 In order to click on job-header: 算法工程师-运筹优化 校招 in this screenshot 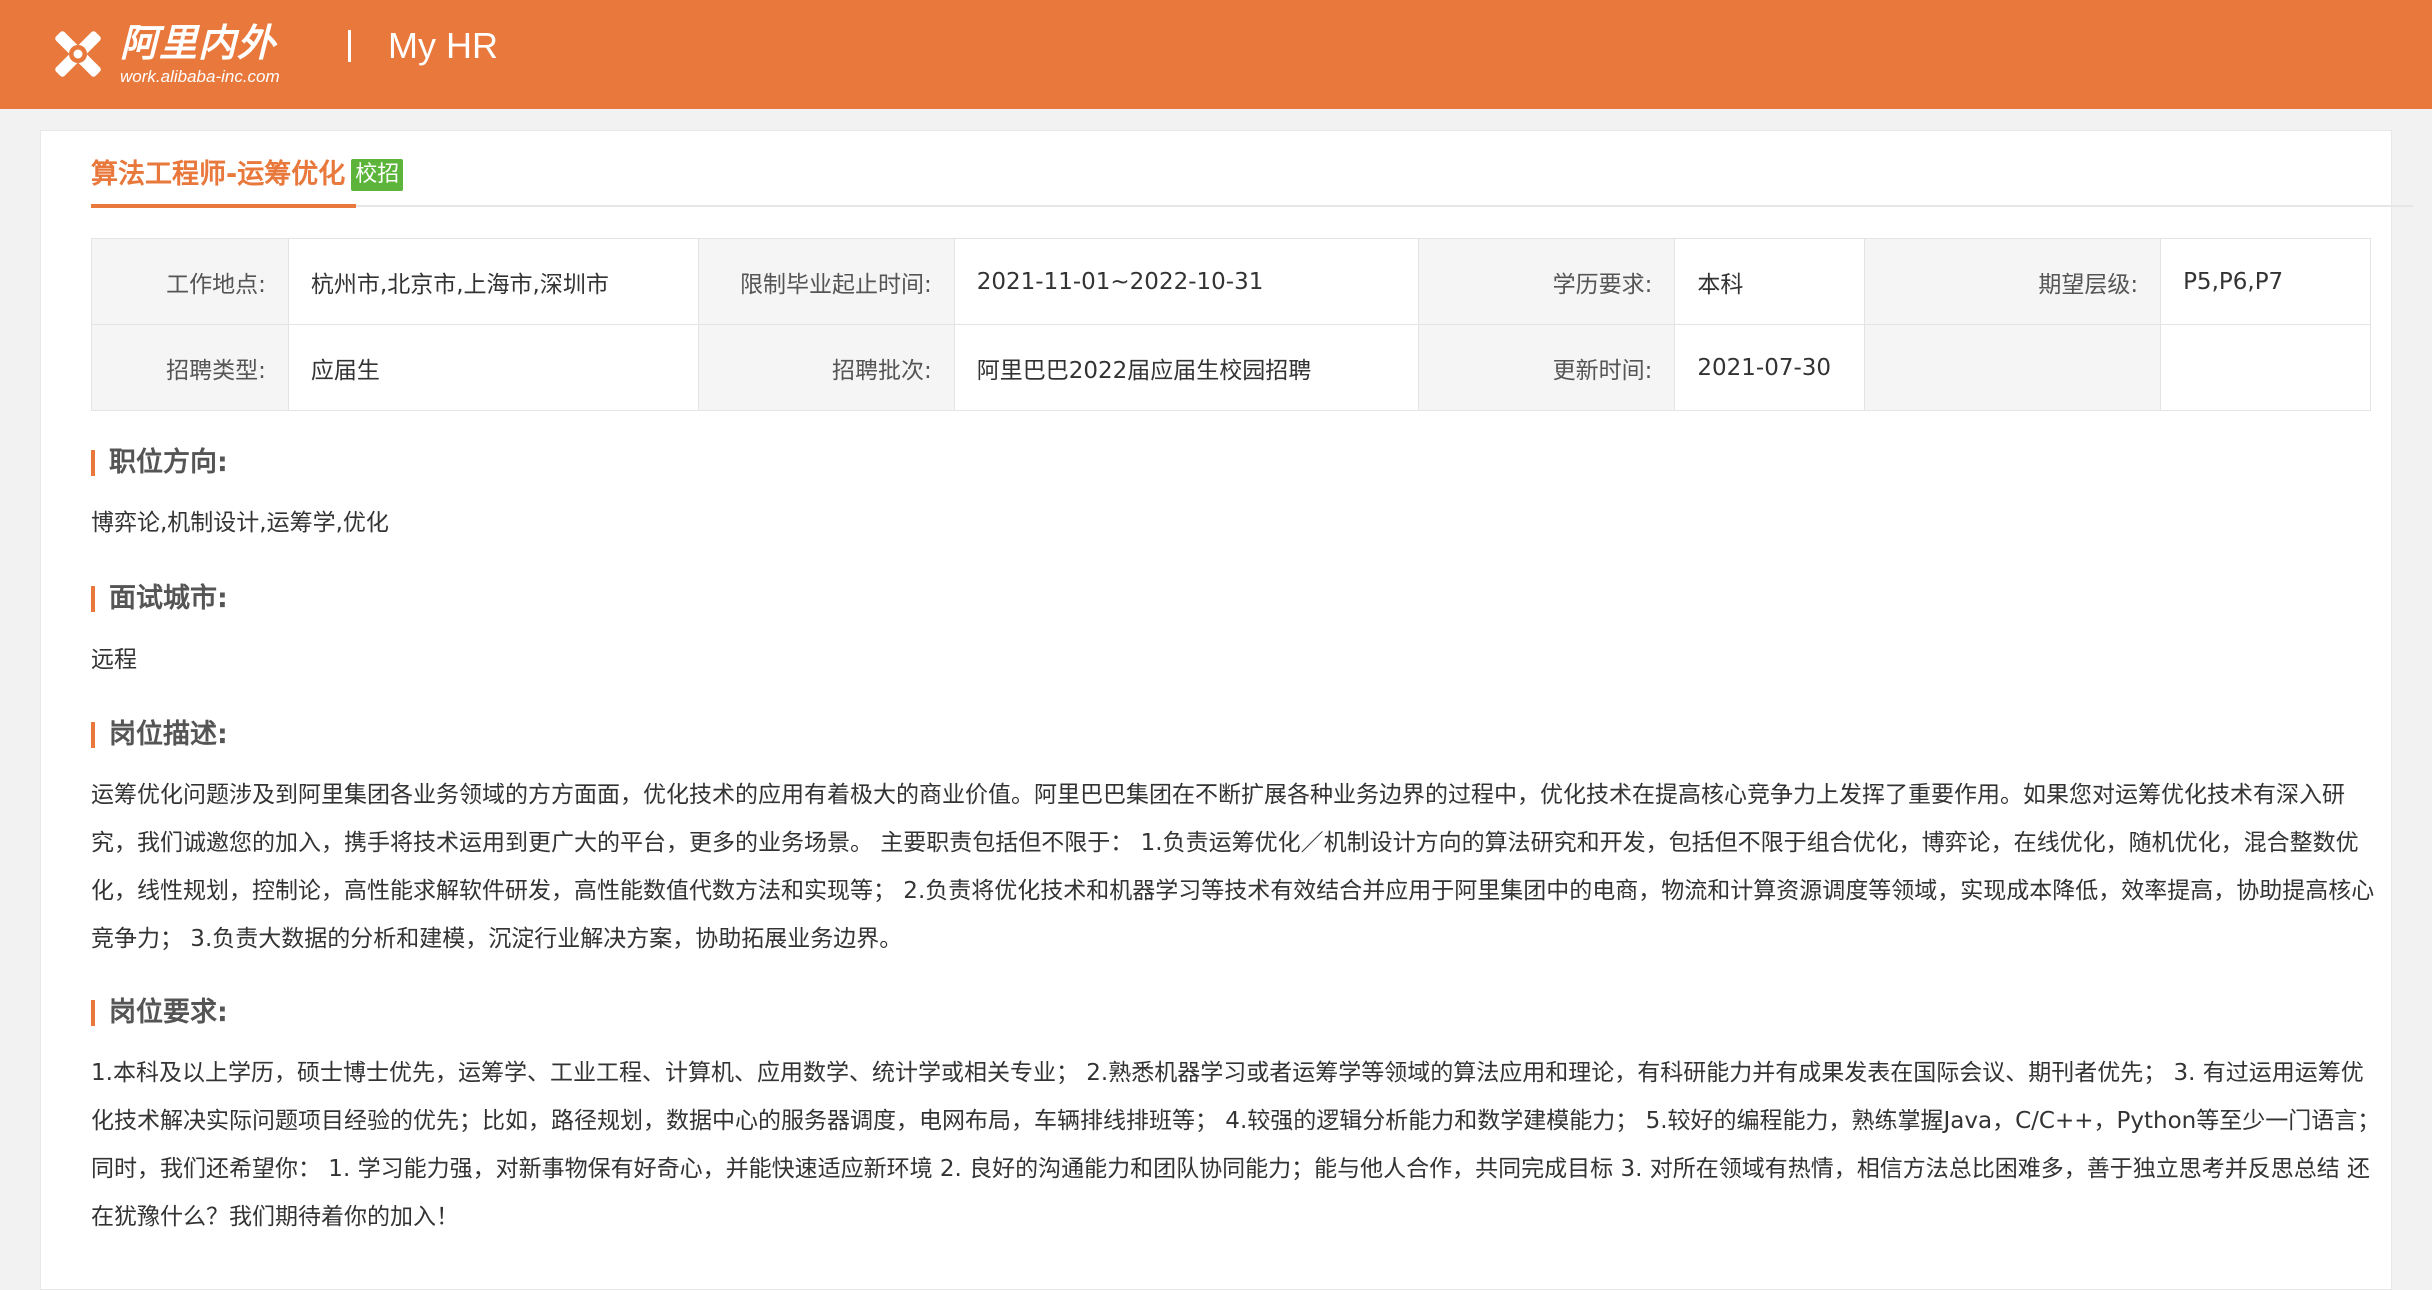, I will do `click(247, 175)`.